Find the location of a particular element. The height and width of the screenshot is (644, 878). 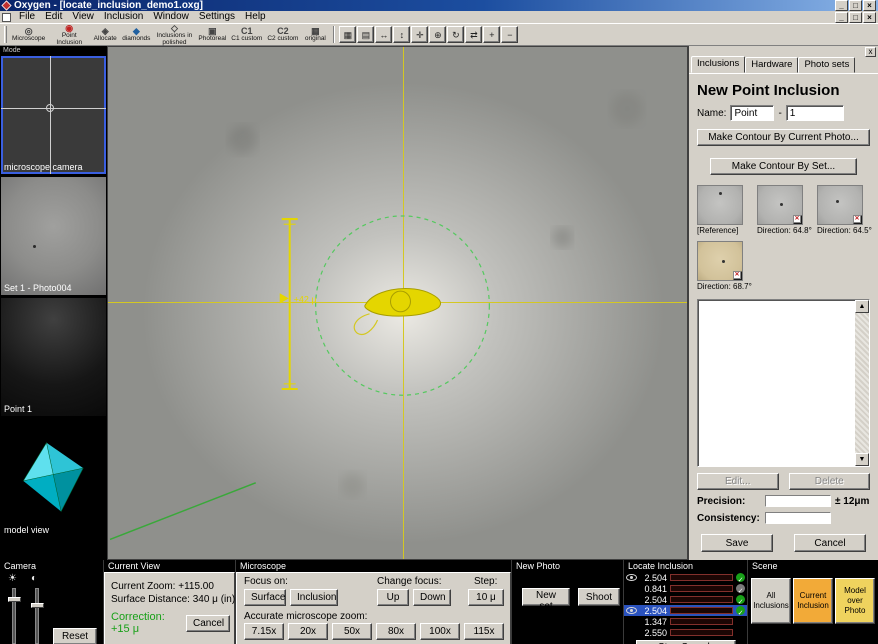

restore-icon: □ is located at coordinates (855, 5).